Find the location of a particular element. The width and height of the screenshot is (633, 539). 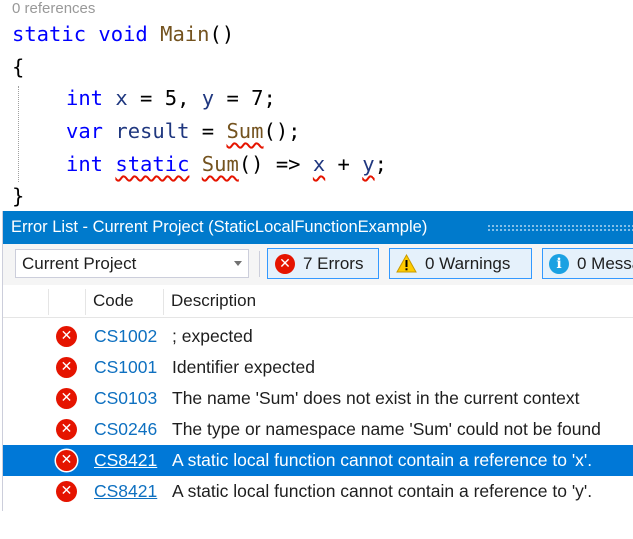

indent-guide is located at coordinates (18, 134).